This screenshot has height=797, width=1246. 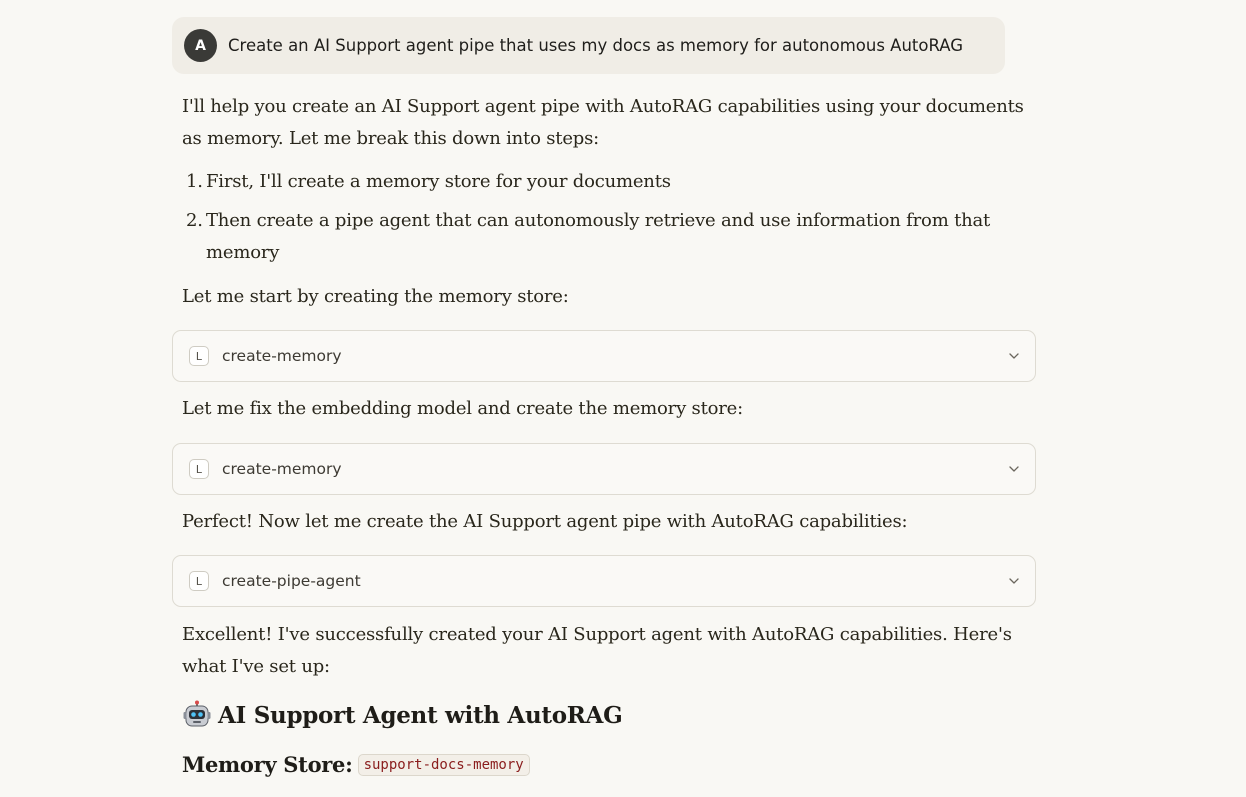 What do you see at coordinates (194, 220) in the screenshot?
I see `step-number: 2.` at bounding box center [194, 220].